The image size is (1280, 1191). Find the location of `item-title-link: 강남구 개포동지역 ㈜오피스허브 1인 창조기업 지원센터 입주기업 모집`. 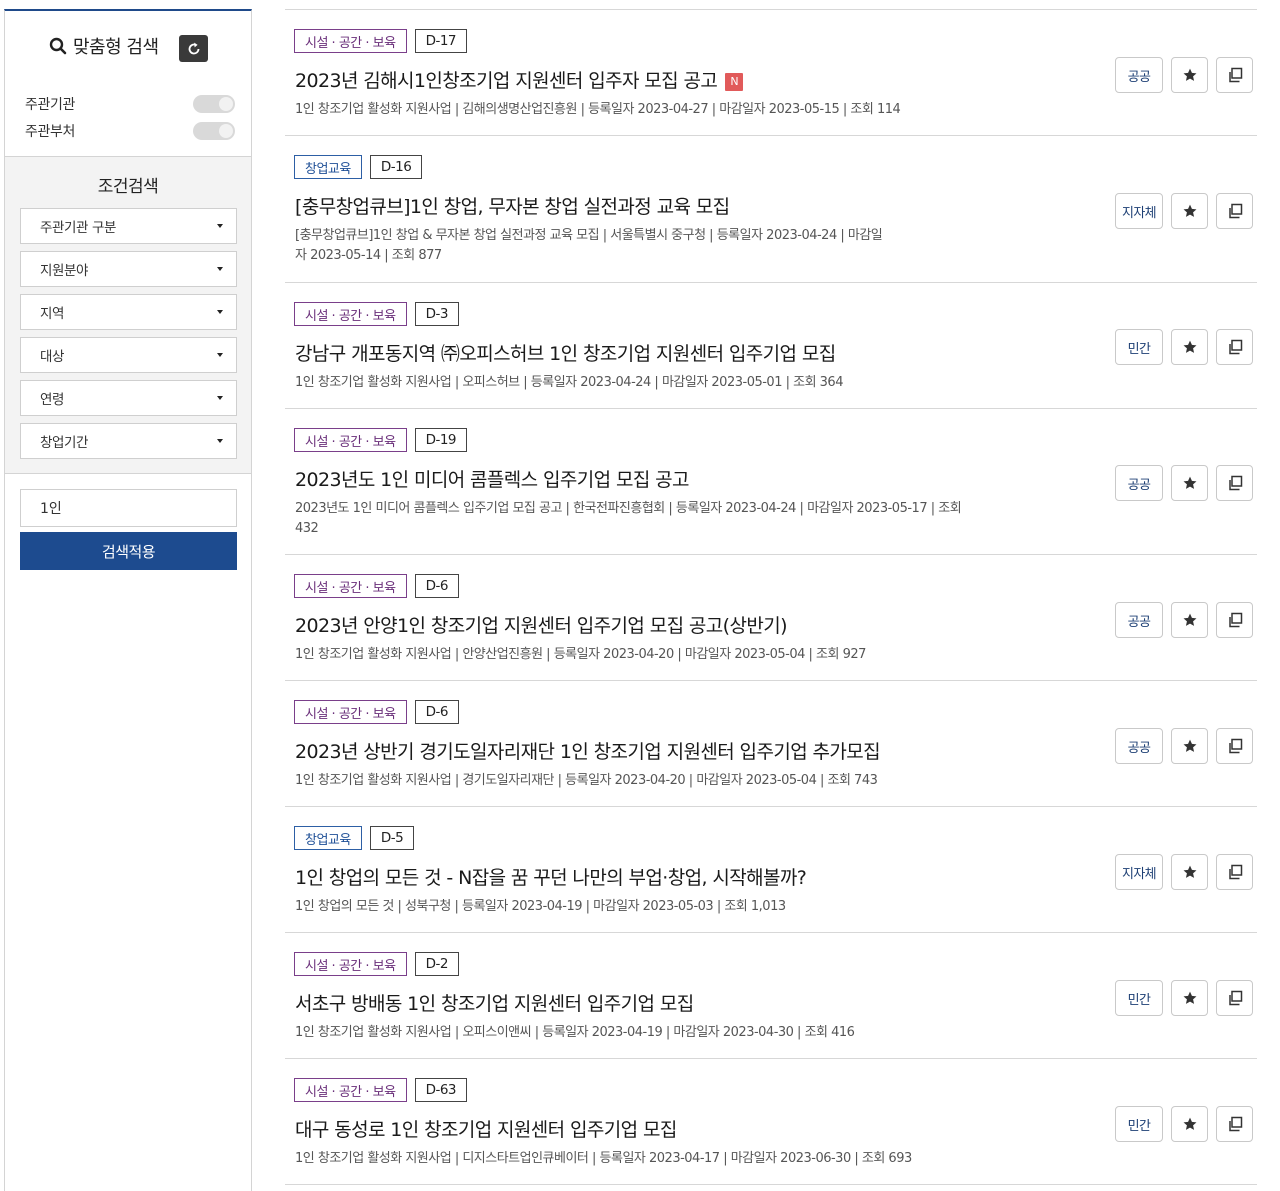

item-title-link: 강남구 개포동지역 ㈜오피스허브 1인 창조기업 지원센터 입주기업 모집 is located at coordinates (565, 352).